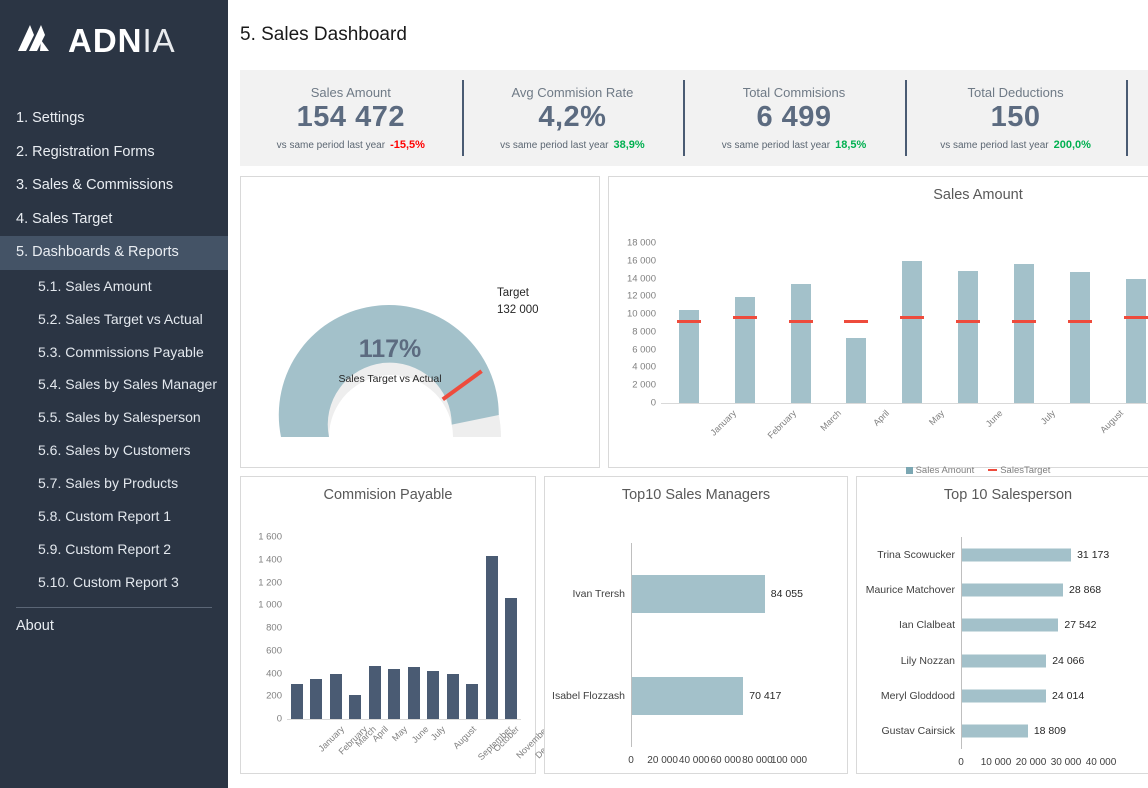 The image size is (1148, 788). Describe the element at coordinates (926, 625) in the screenshot. I see `category-label: Ian Clalbeat` at that location.